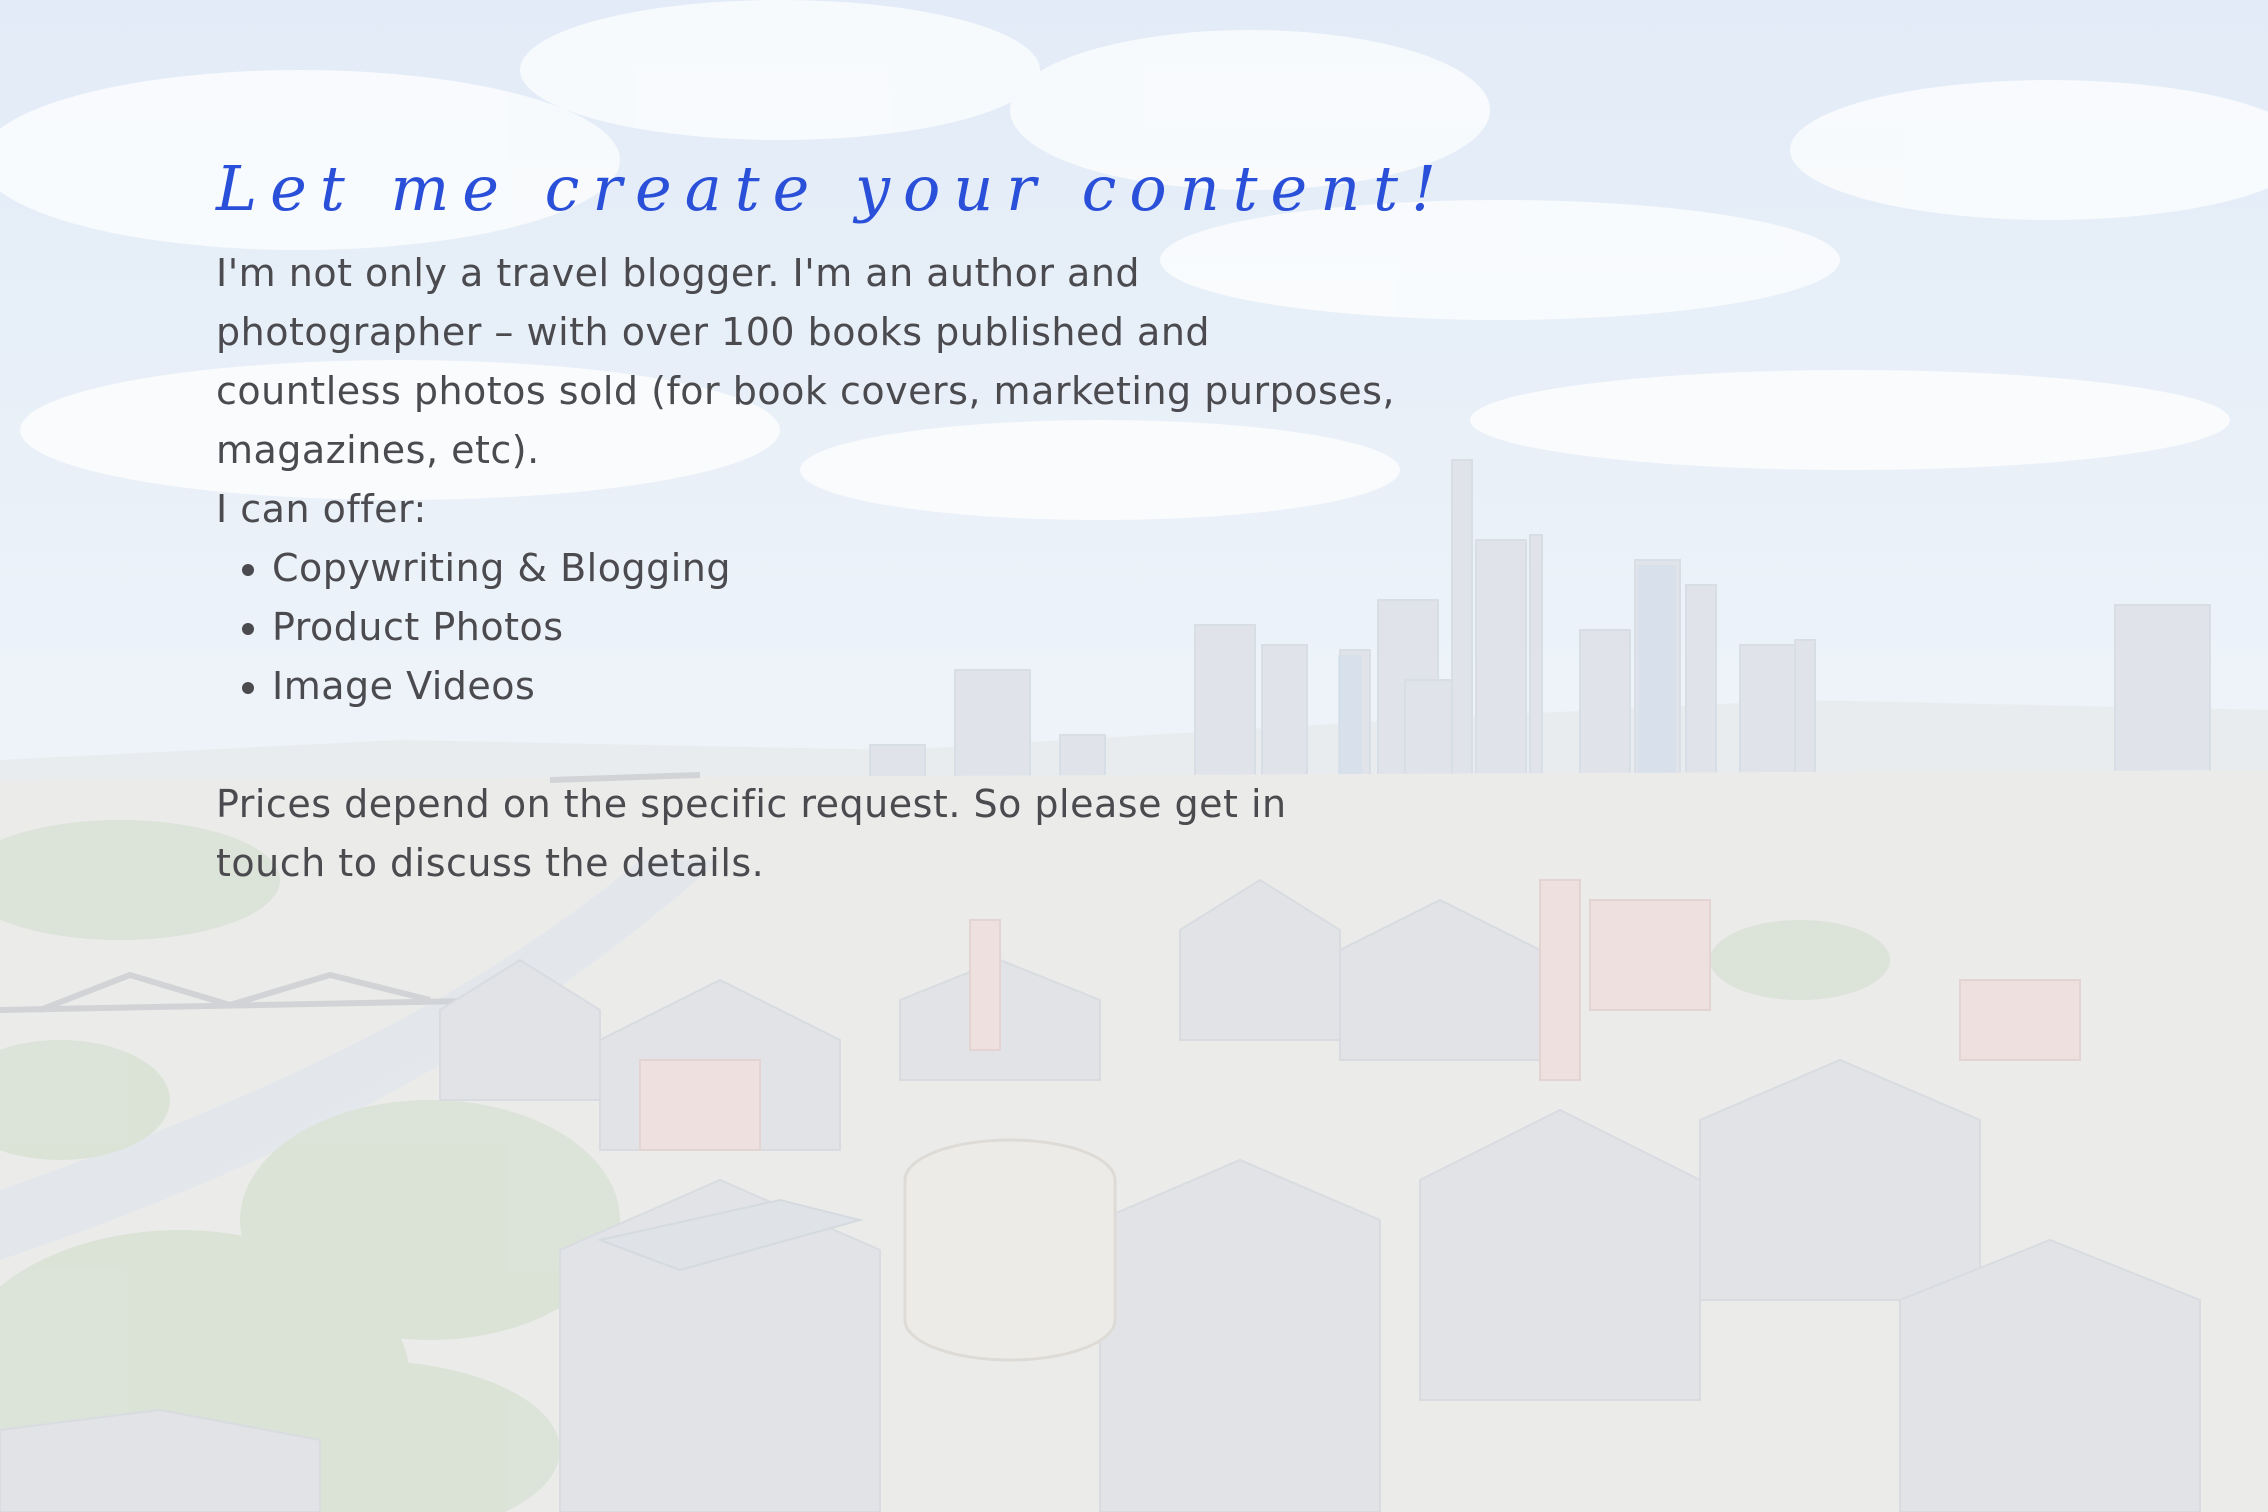 This screenshot has width=2268, height=1512. What do you see at coordinates (834, 686) in the screenshot?
I see `list-item: Image Videos` at bounding box center [834, 686].